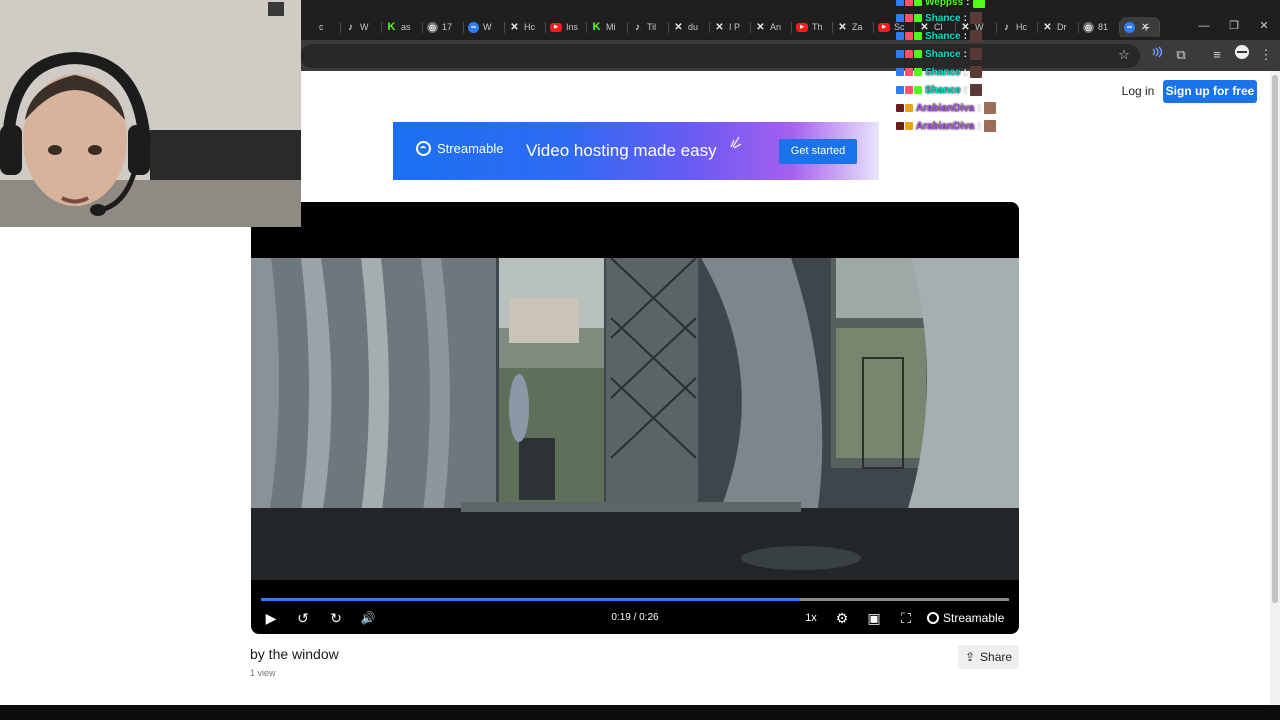 The width and height of the screenshot is (1280, 720). I want to click on tab-label: Mi, so click(611, 27).